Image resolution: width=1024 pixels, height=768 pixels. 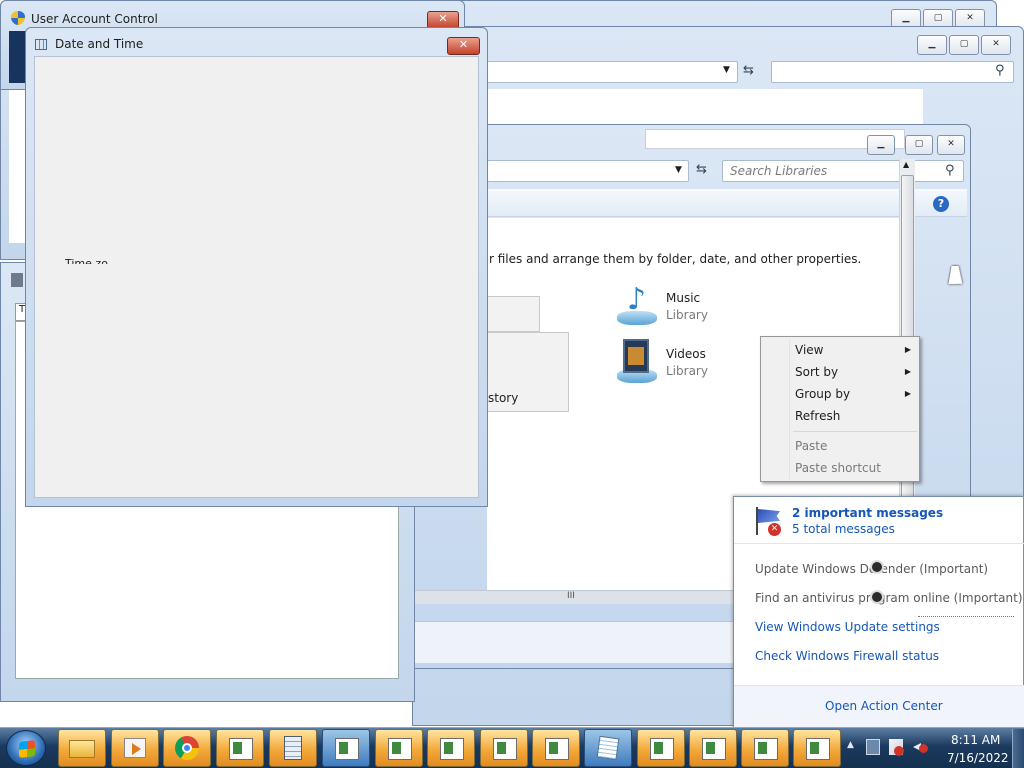 I want to click on search-libraries-input: Search Libraries, so click(x=843, y=171).